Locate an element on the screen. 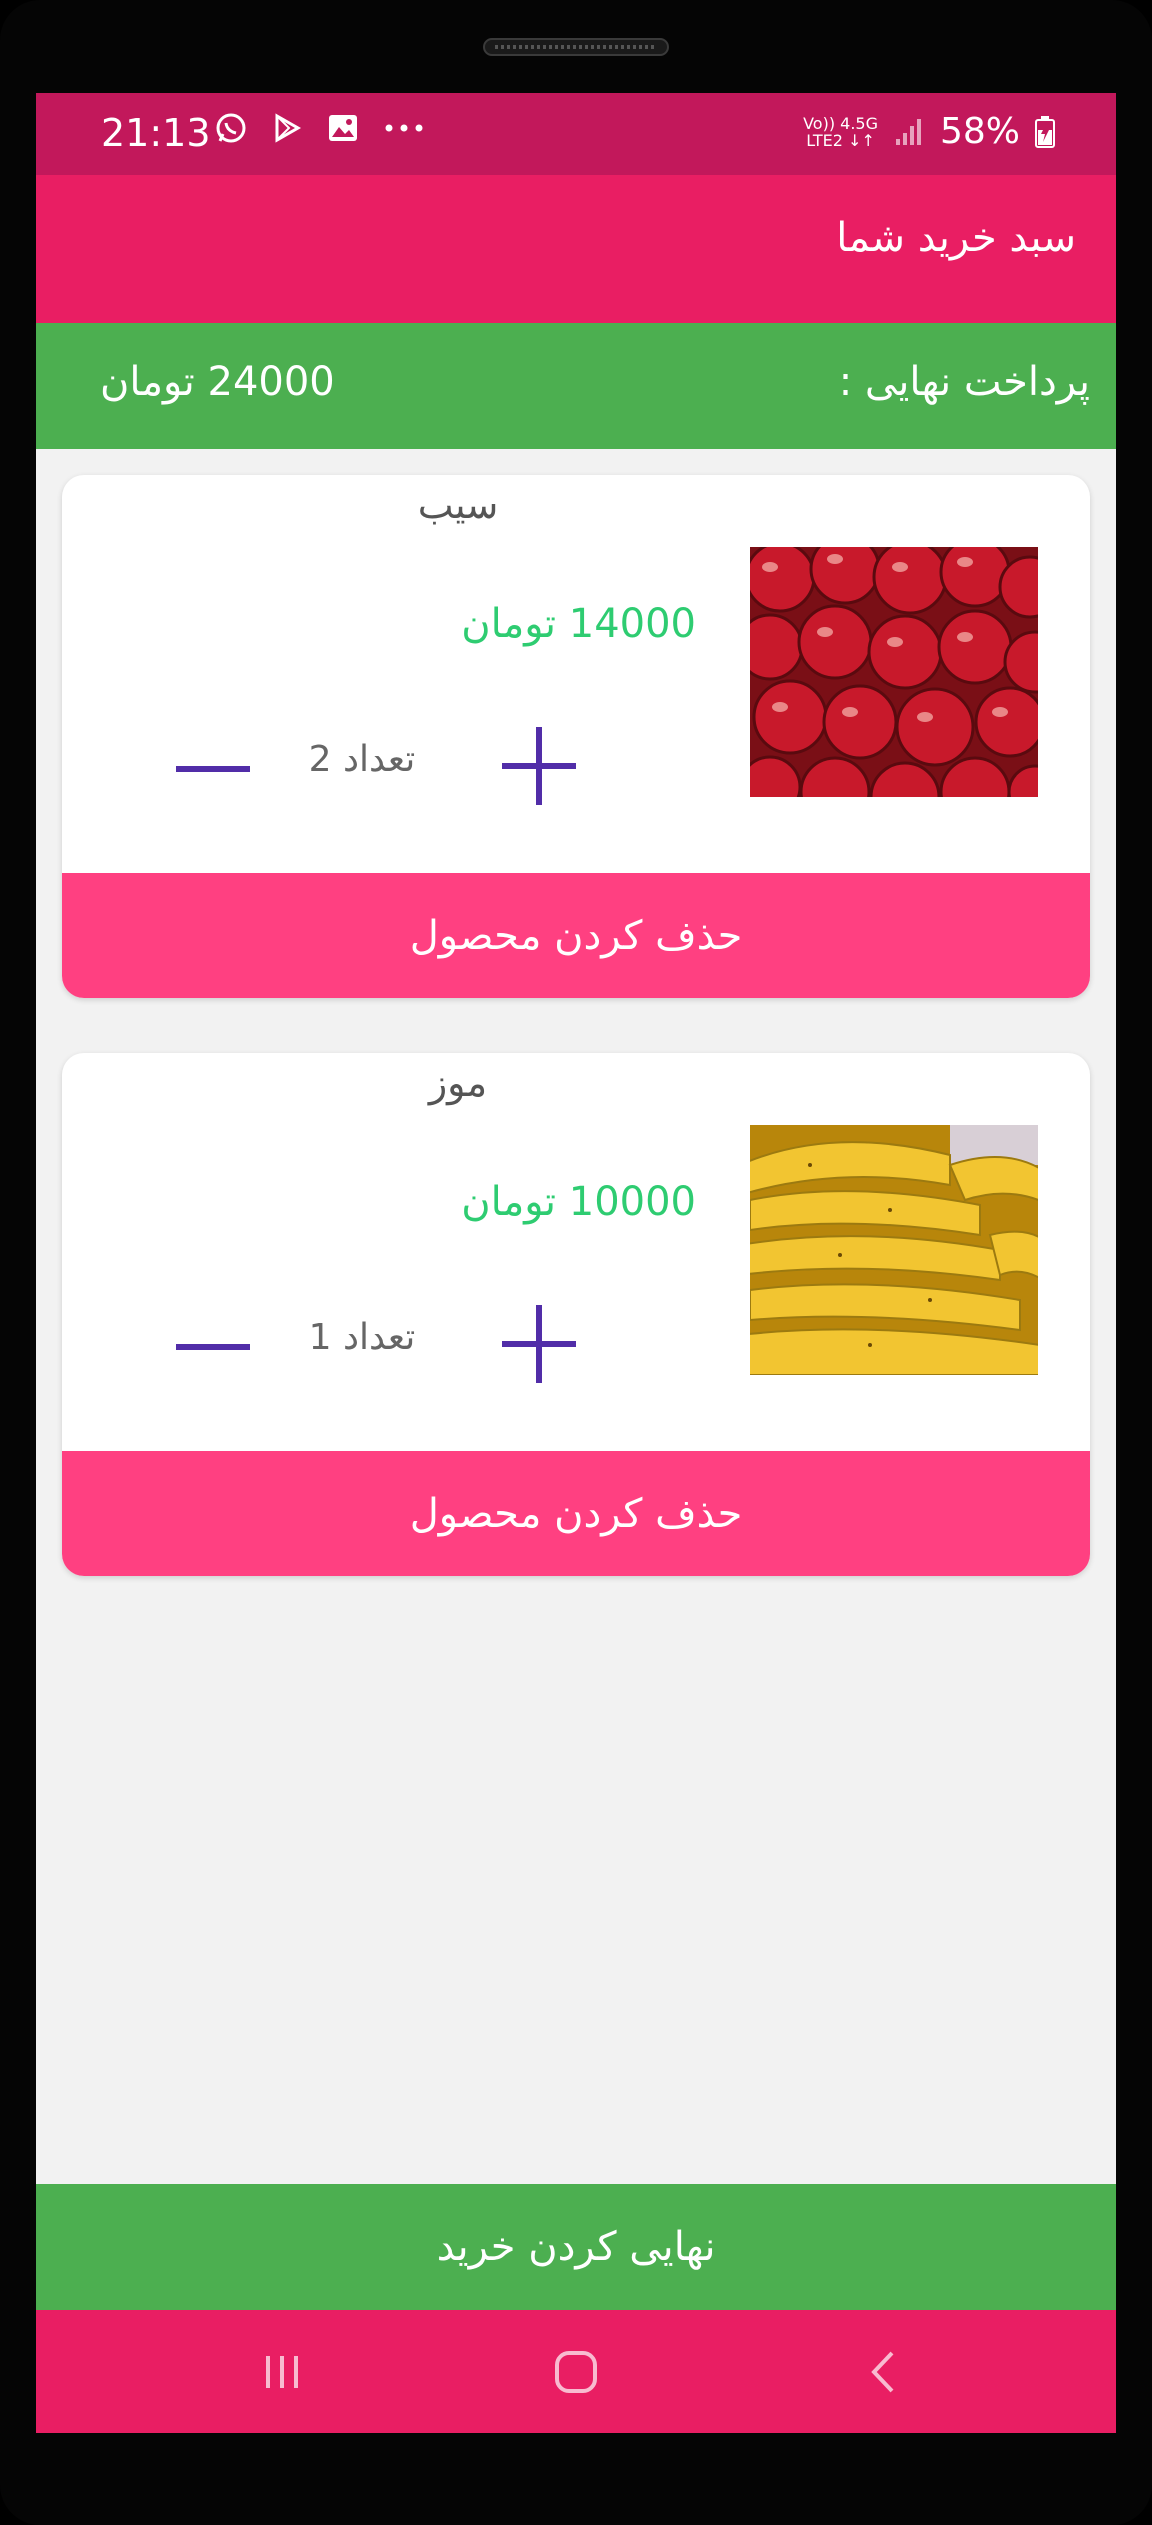 This screenshot has width=1152, height=2525. product-price: 14000 تومان is located at coordinates (578, 624).